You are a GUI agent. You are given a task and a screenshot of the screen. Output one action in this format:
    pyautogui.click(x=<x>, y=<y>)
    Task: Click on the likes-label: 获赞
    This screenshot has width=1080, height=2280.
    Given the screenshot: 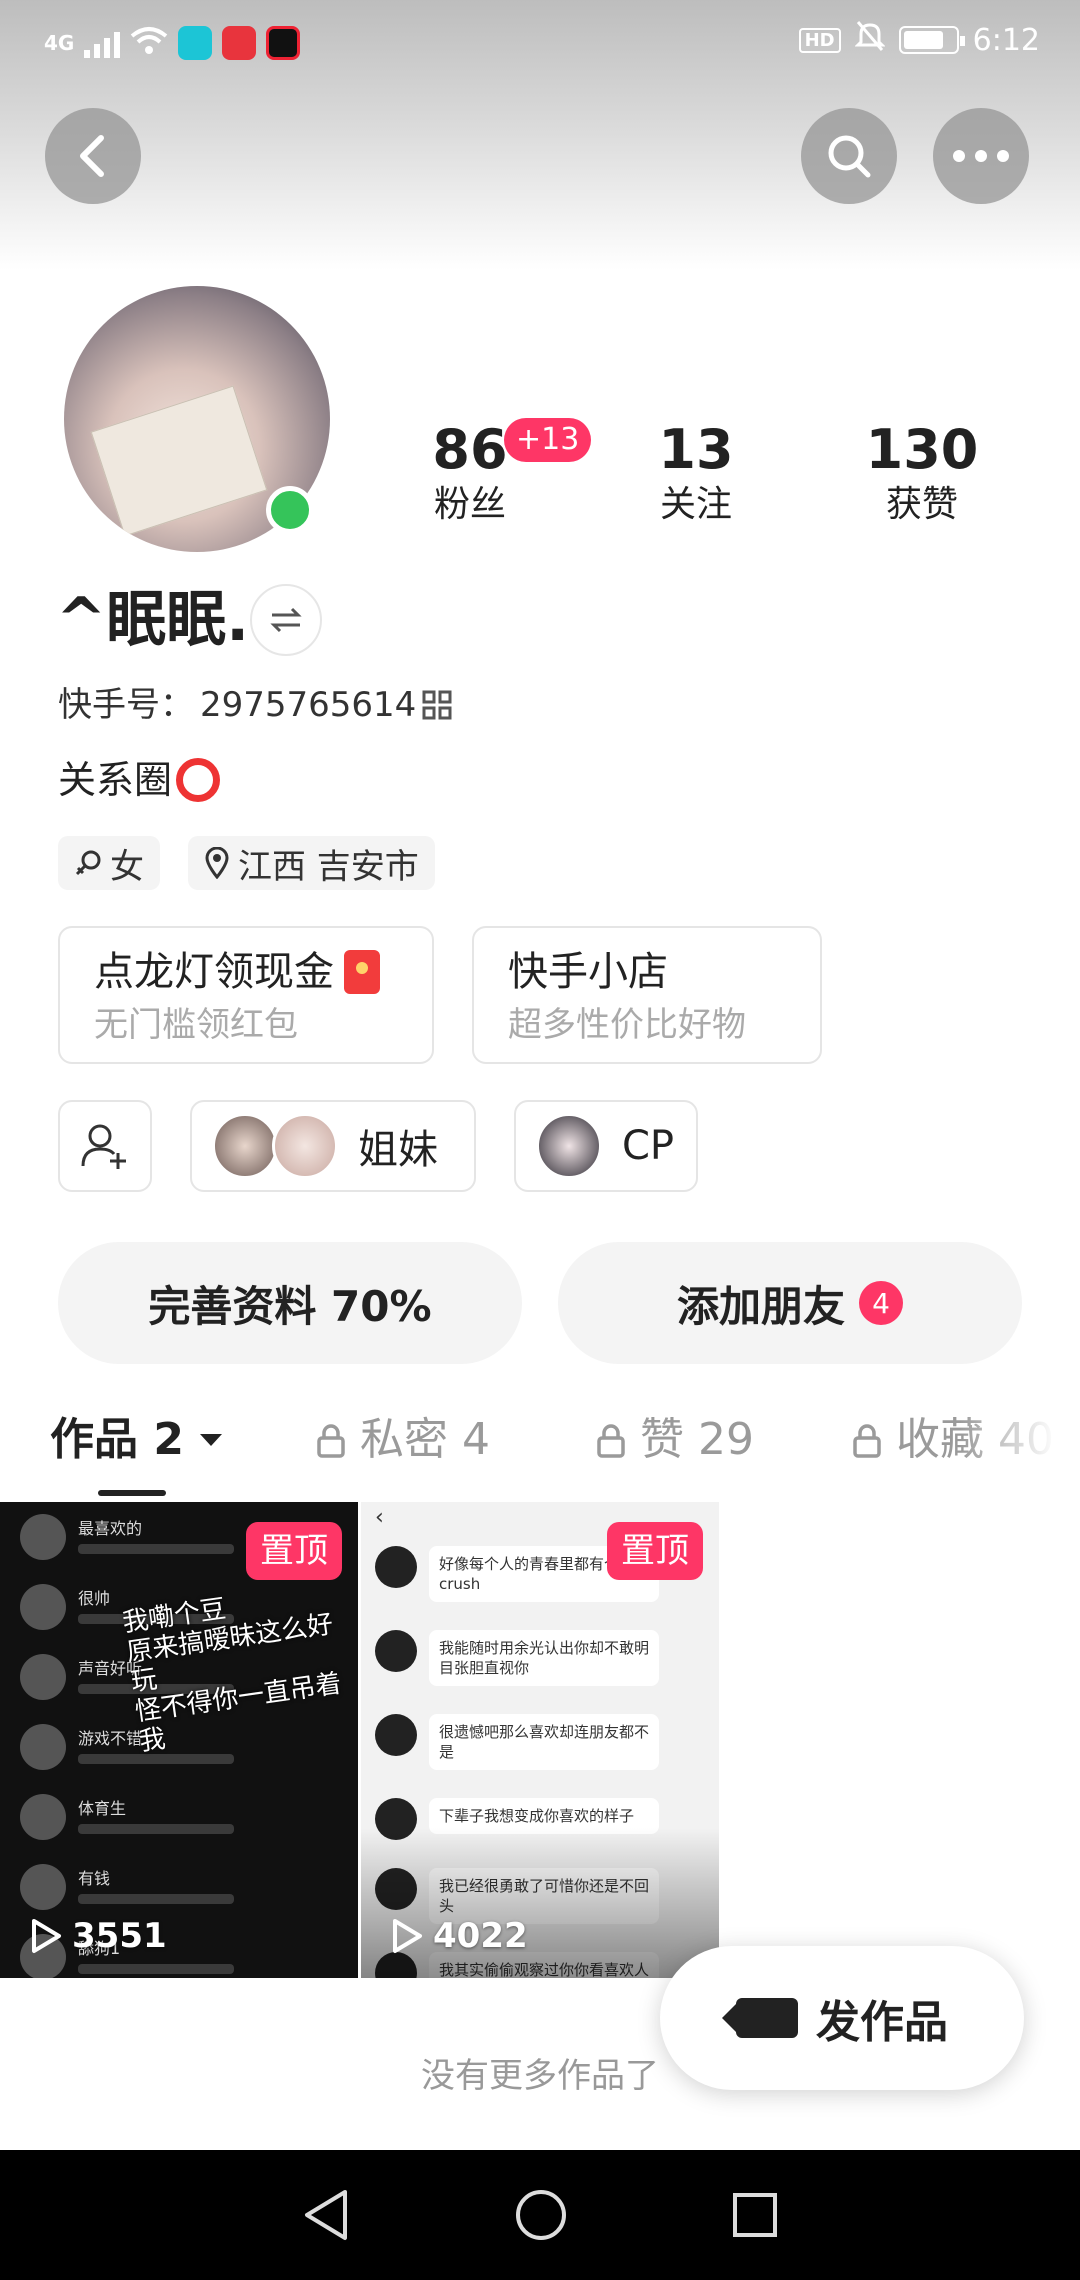 What is the action you would take?
    pyautogui.click(x=921, y=504)
    